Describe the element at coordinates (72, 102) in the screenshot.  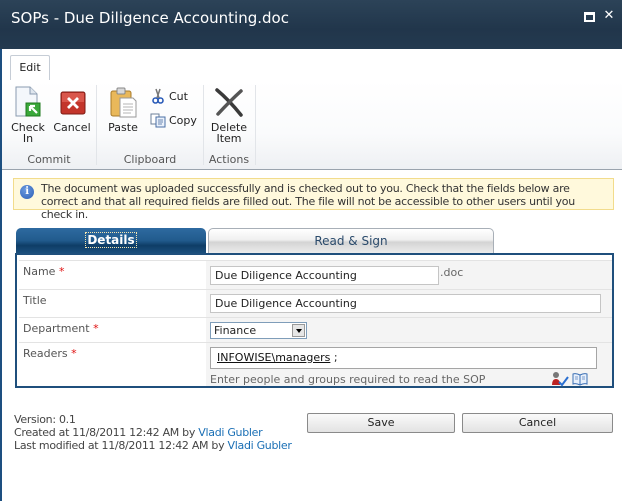
I see `cancel-icon` at that location.